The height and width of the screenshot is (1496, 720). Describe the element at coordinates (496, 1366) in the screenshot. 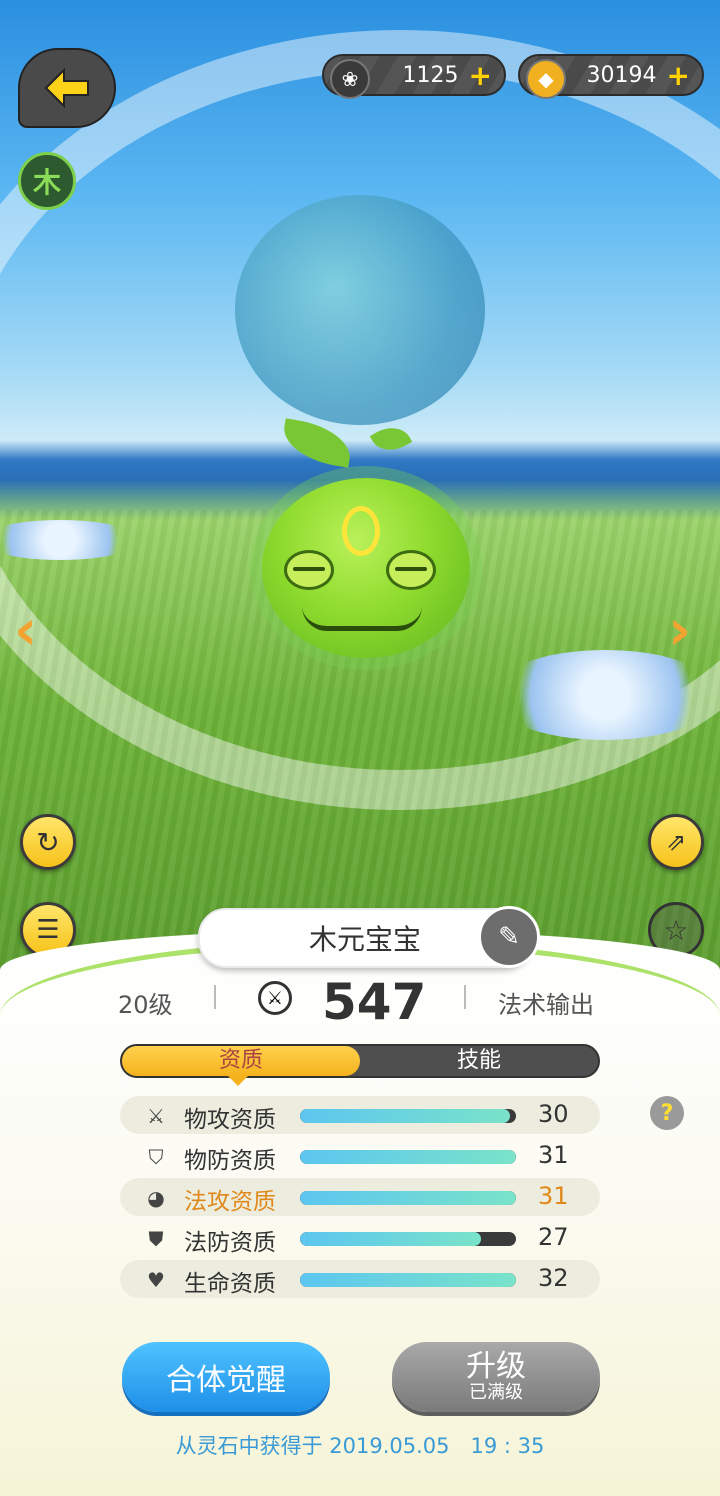

I see `upgrade-label: 升级` at that location.